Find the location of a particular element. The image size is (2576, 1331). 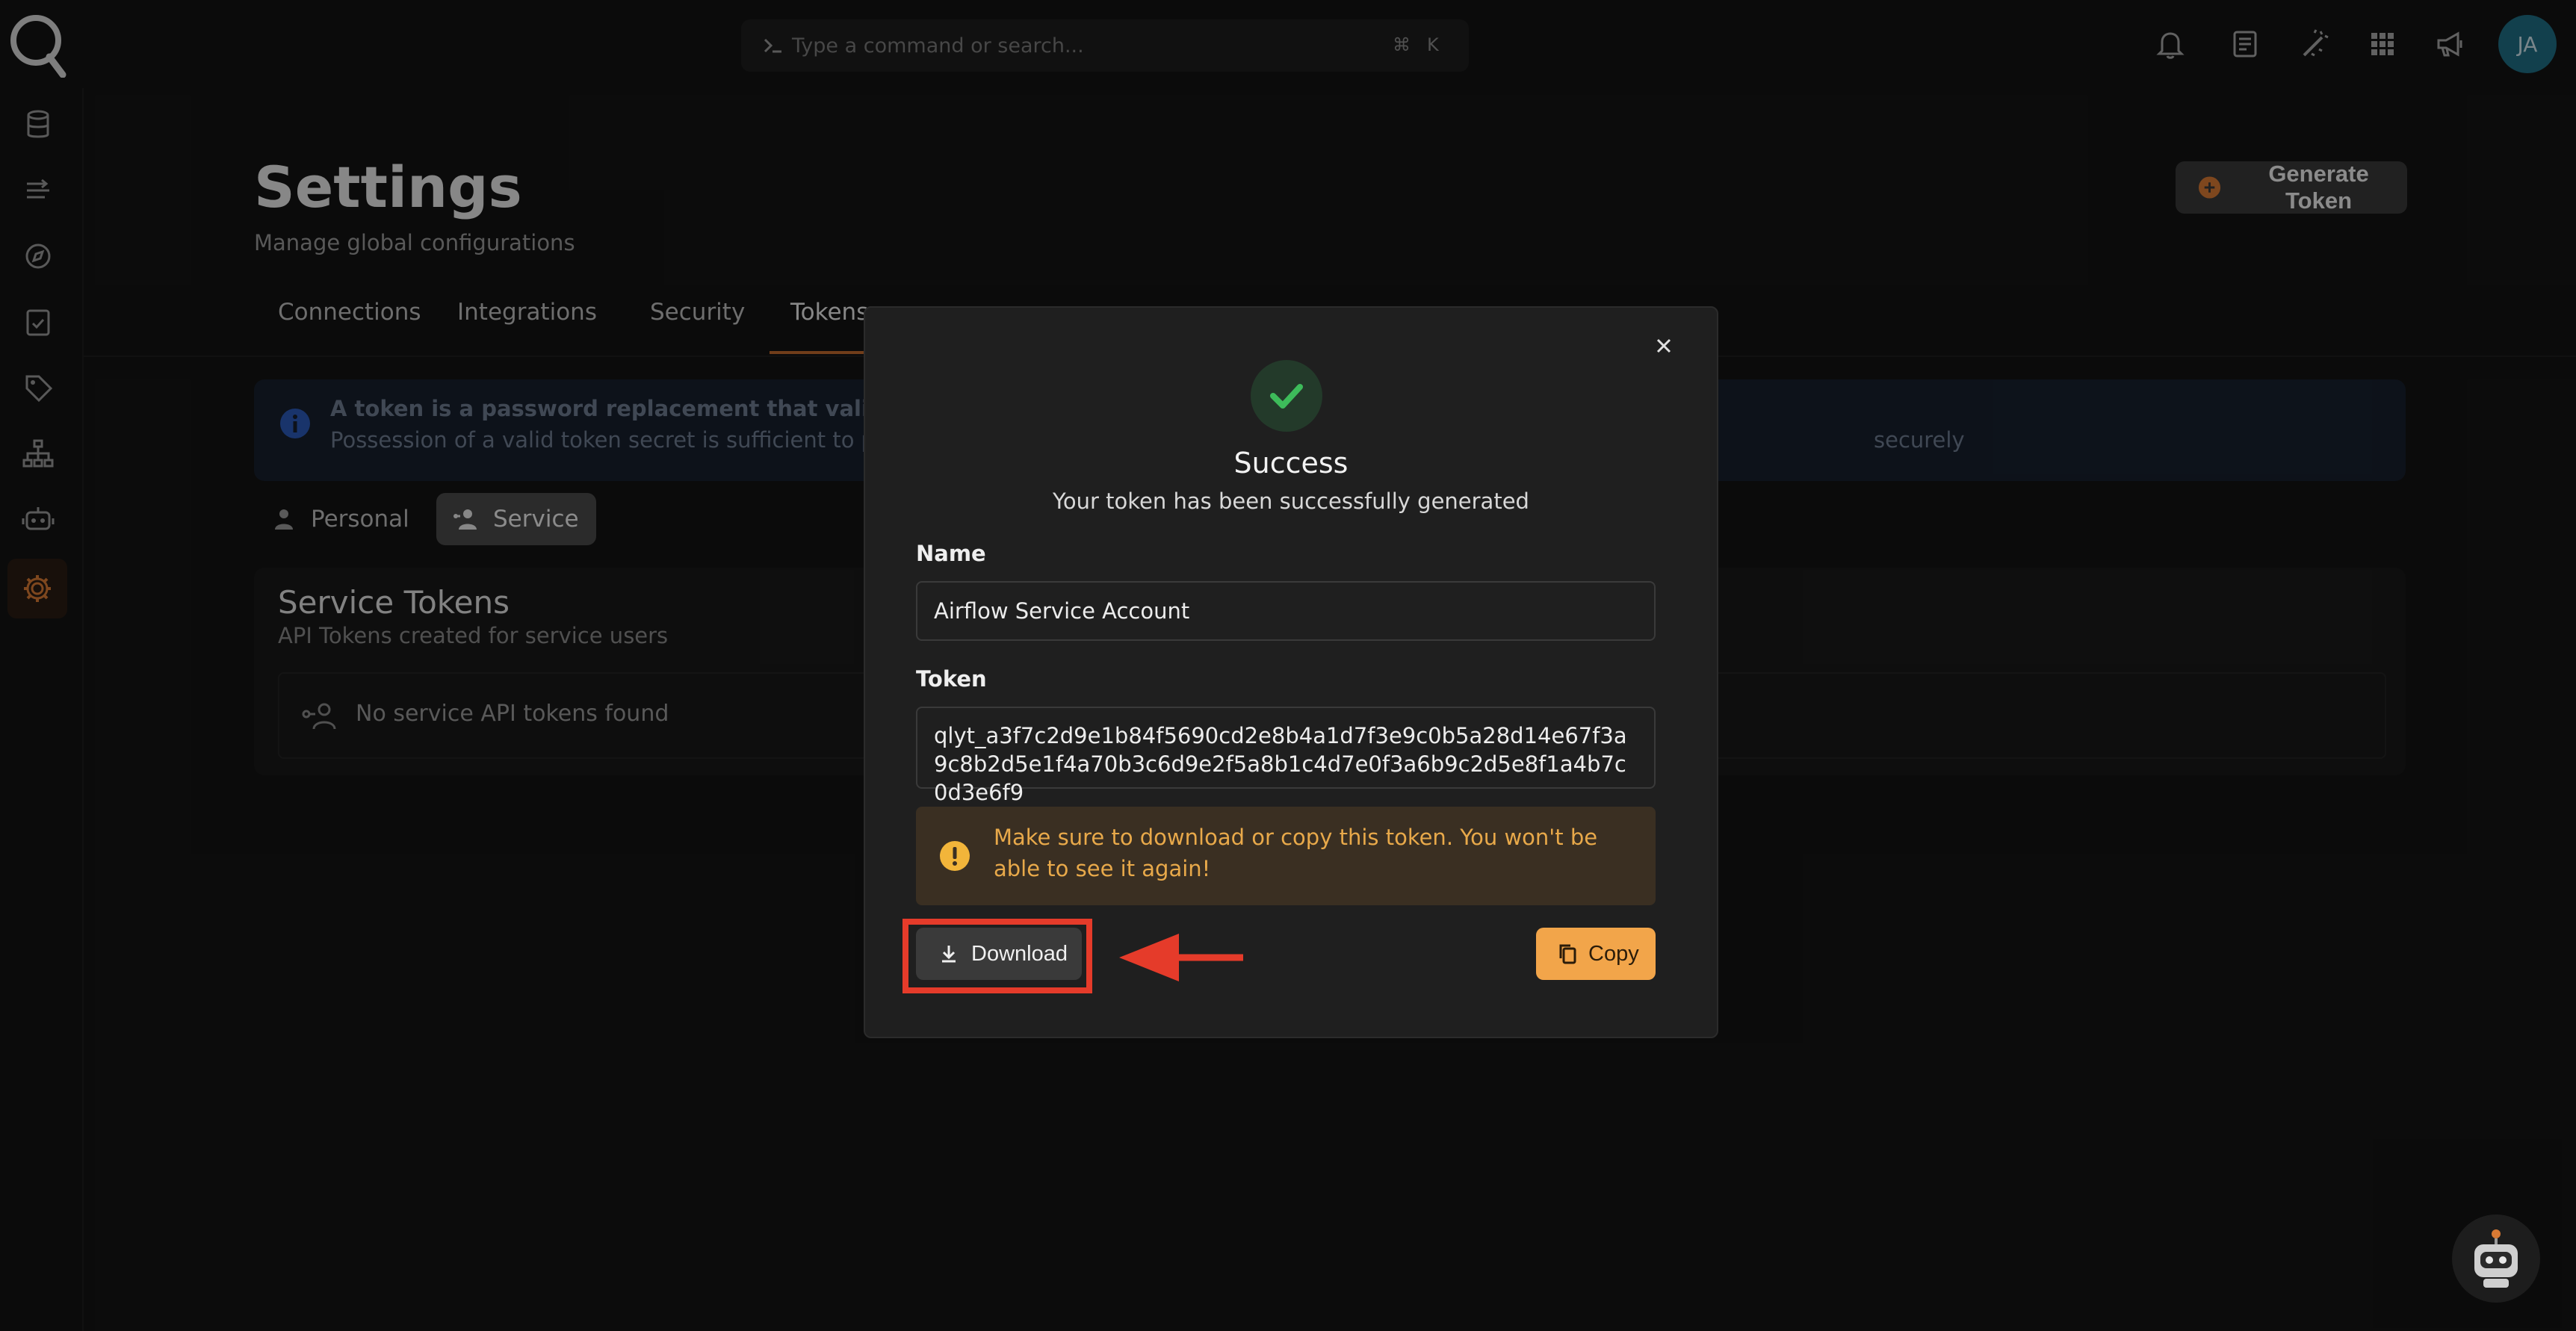

pointer-arrow-icon is located at coordinates (1181, 957).